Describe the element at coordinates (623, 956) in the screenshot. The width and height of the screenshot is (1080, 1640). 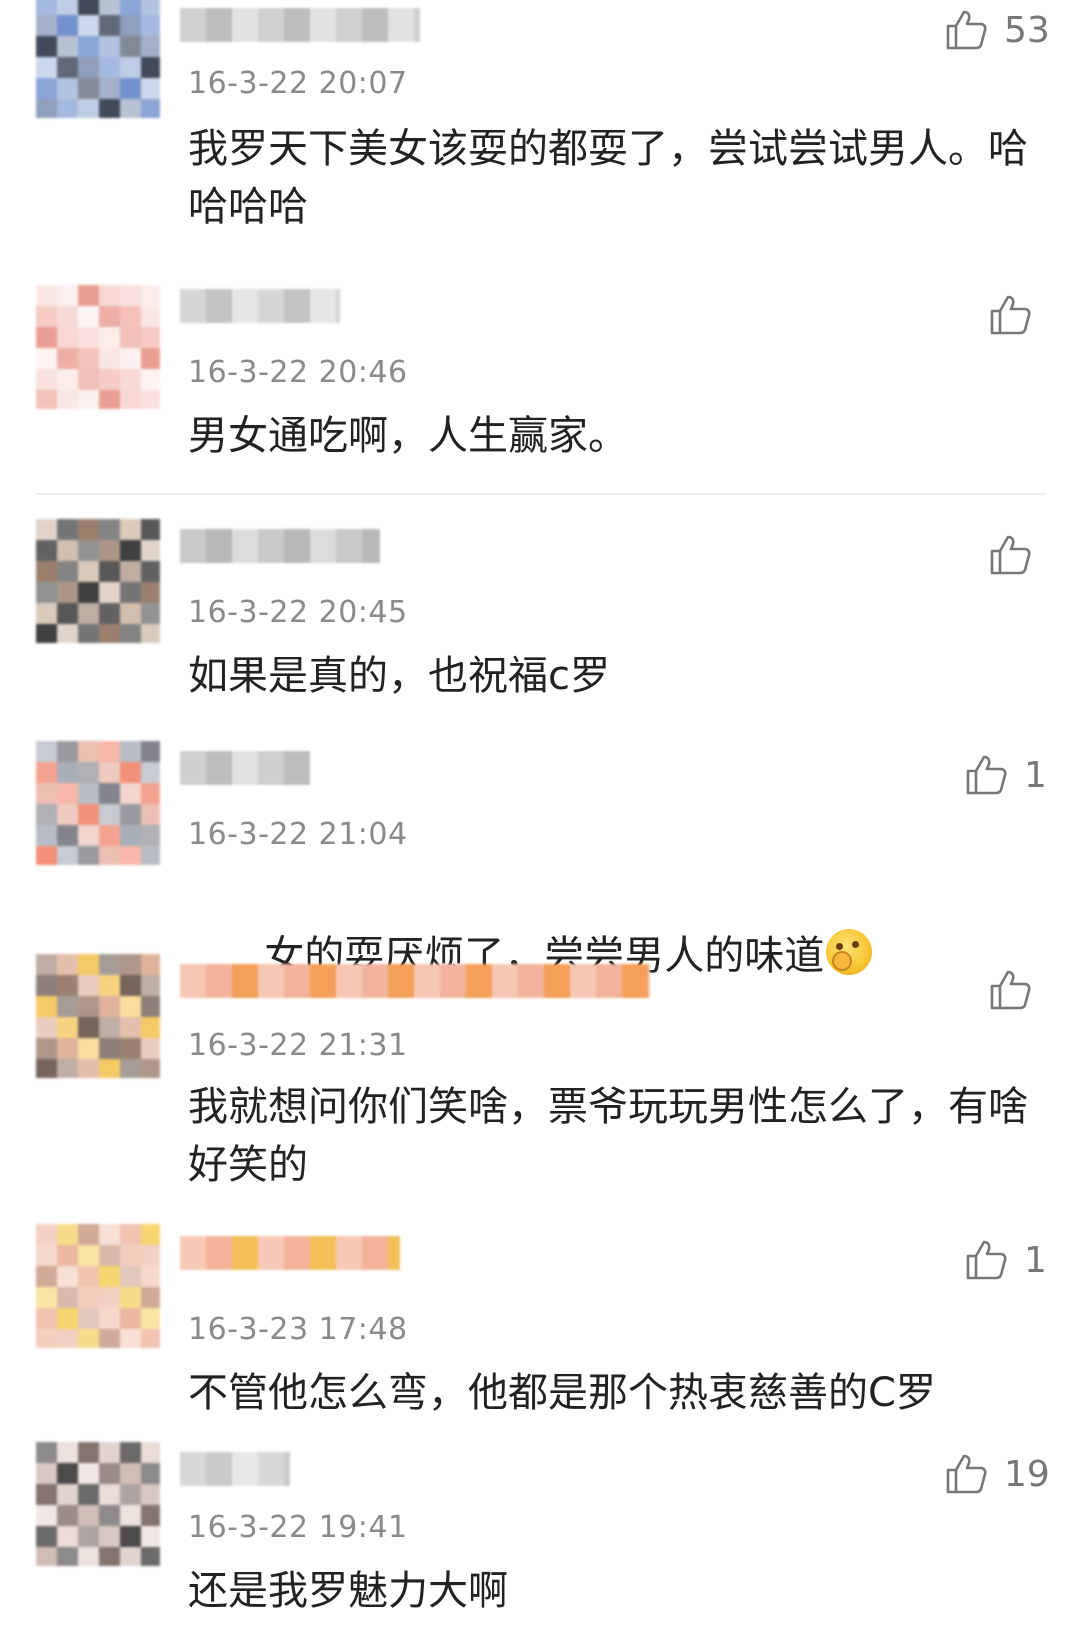
I see `comment-text-wrap: 女的耍厌烦了，尝尝男人的味道` at that location.